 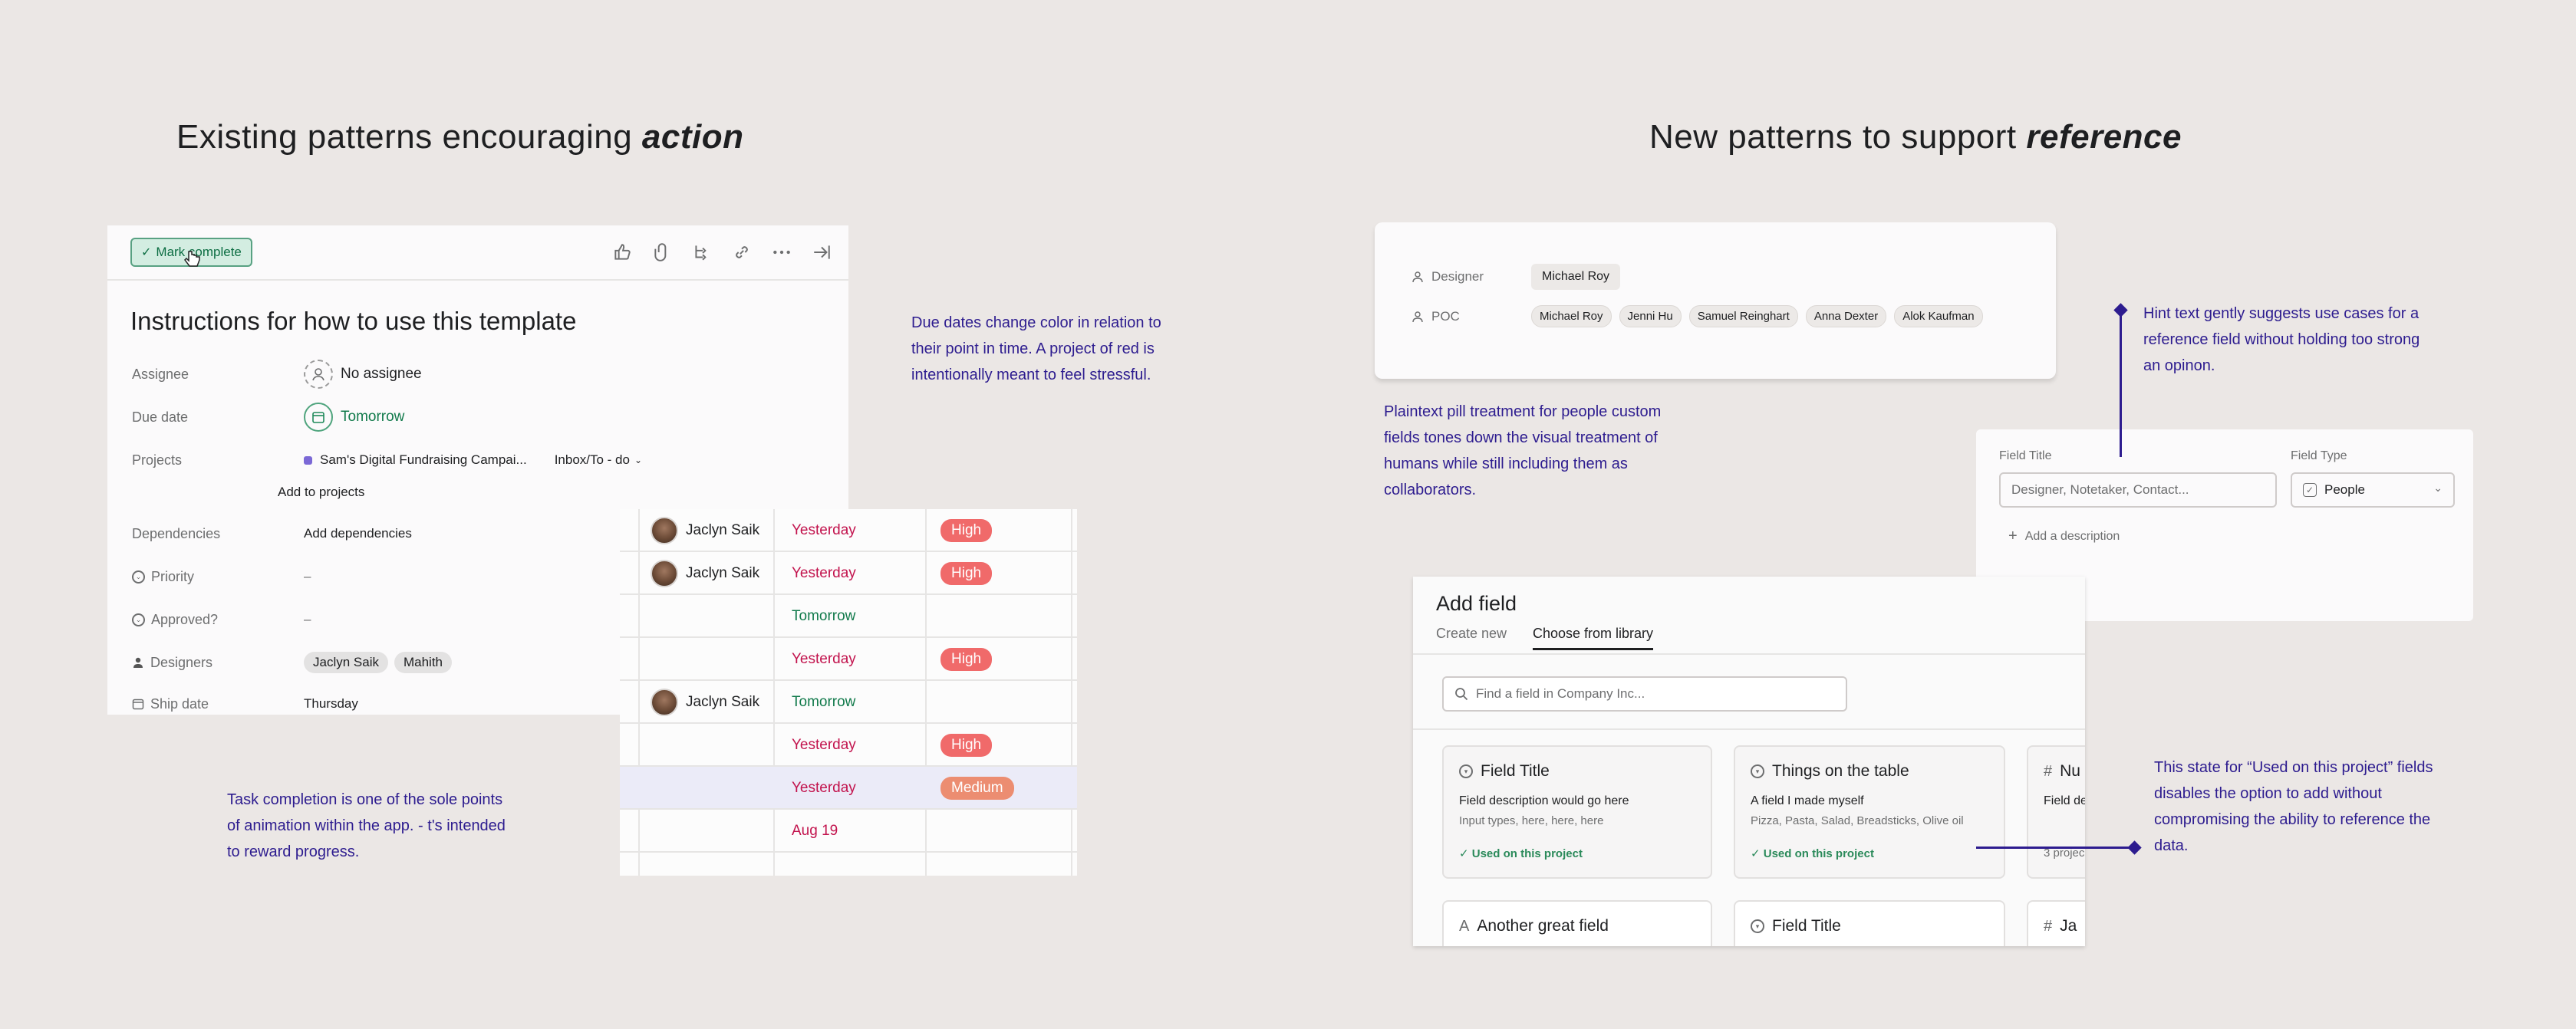 What do you see at coordinates (346, 662) in the screenshot?
I see `designer-pill: Jaclyn Saik` at bounding box center [346, 662].